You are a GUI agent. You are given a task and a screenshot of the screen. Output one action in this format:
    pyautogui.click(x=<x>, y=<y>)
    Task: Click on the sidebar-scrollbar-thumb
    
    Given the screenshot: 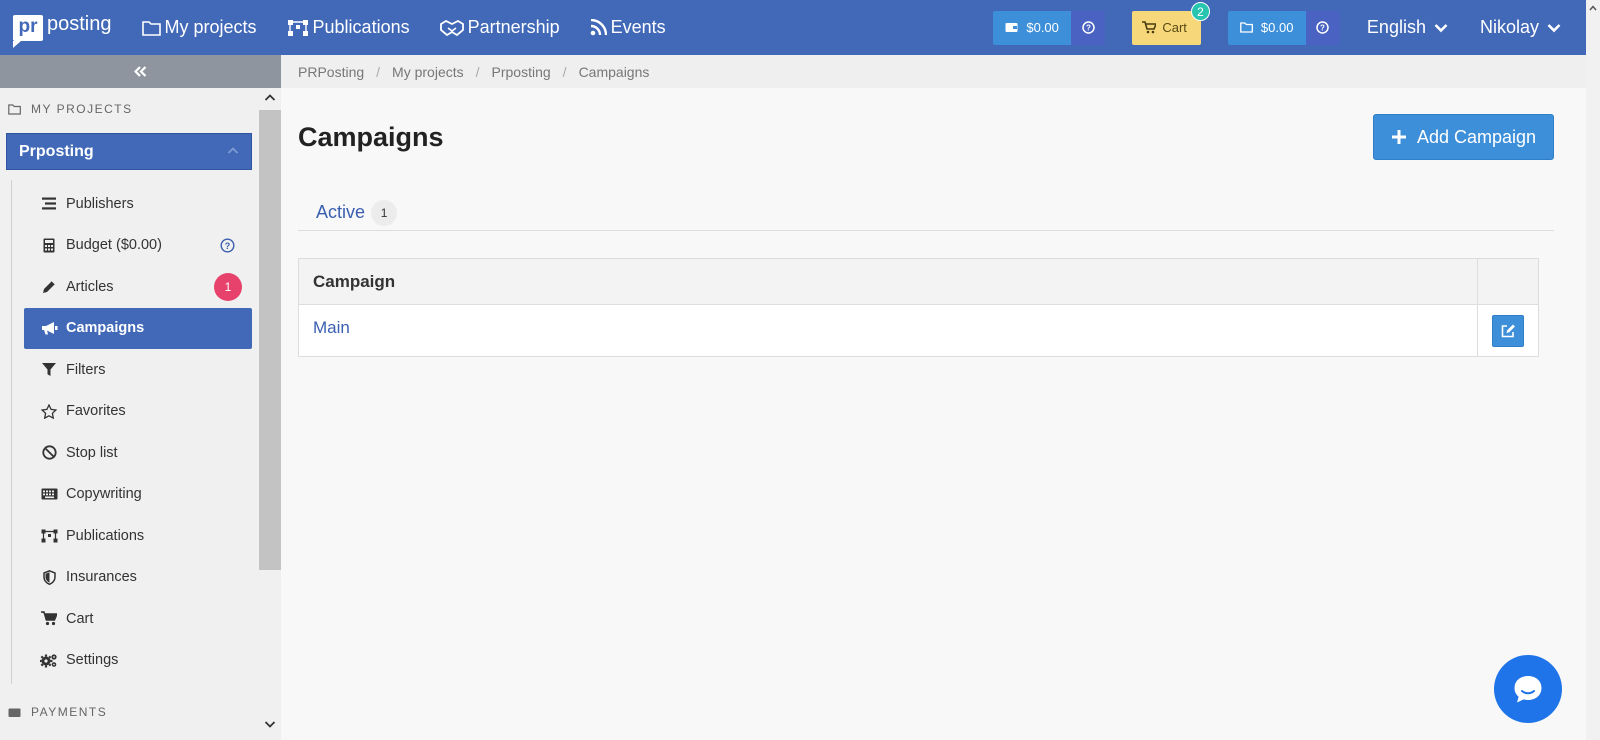 What is the action you would take?
    pyautogui.click(x=270, y=340)
    